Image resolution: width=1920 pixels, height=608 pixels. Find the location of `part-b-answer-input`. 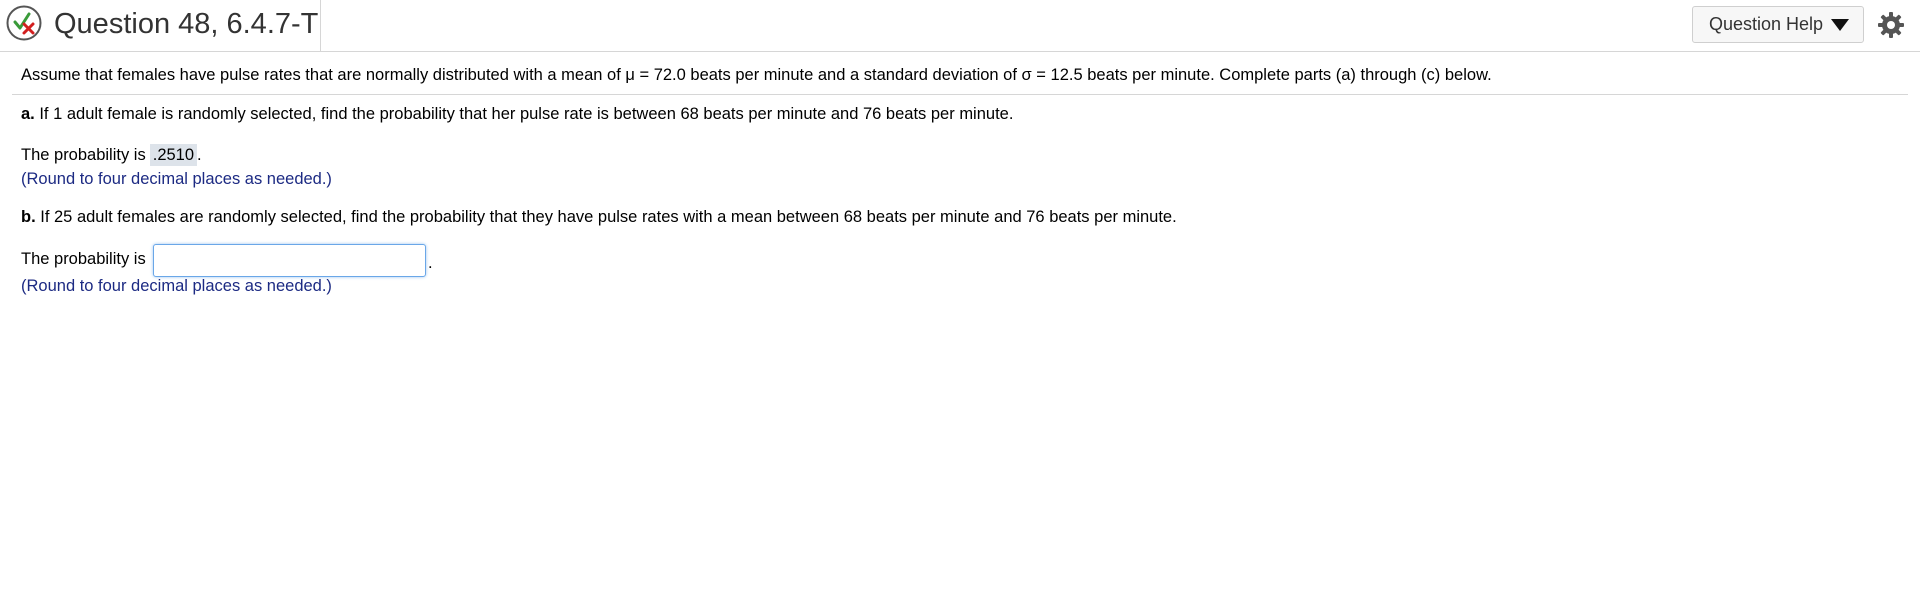

part-b-answer-input is located at coordinates (289, 260).